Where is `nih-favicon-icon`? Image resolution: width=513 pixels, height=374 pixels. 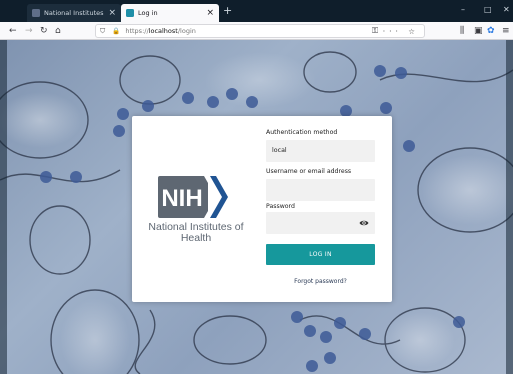 nih-favicon-icon is located at coordinates (36, 13).